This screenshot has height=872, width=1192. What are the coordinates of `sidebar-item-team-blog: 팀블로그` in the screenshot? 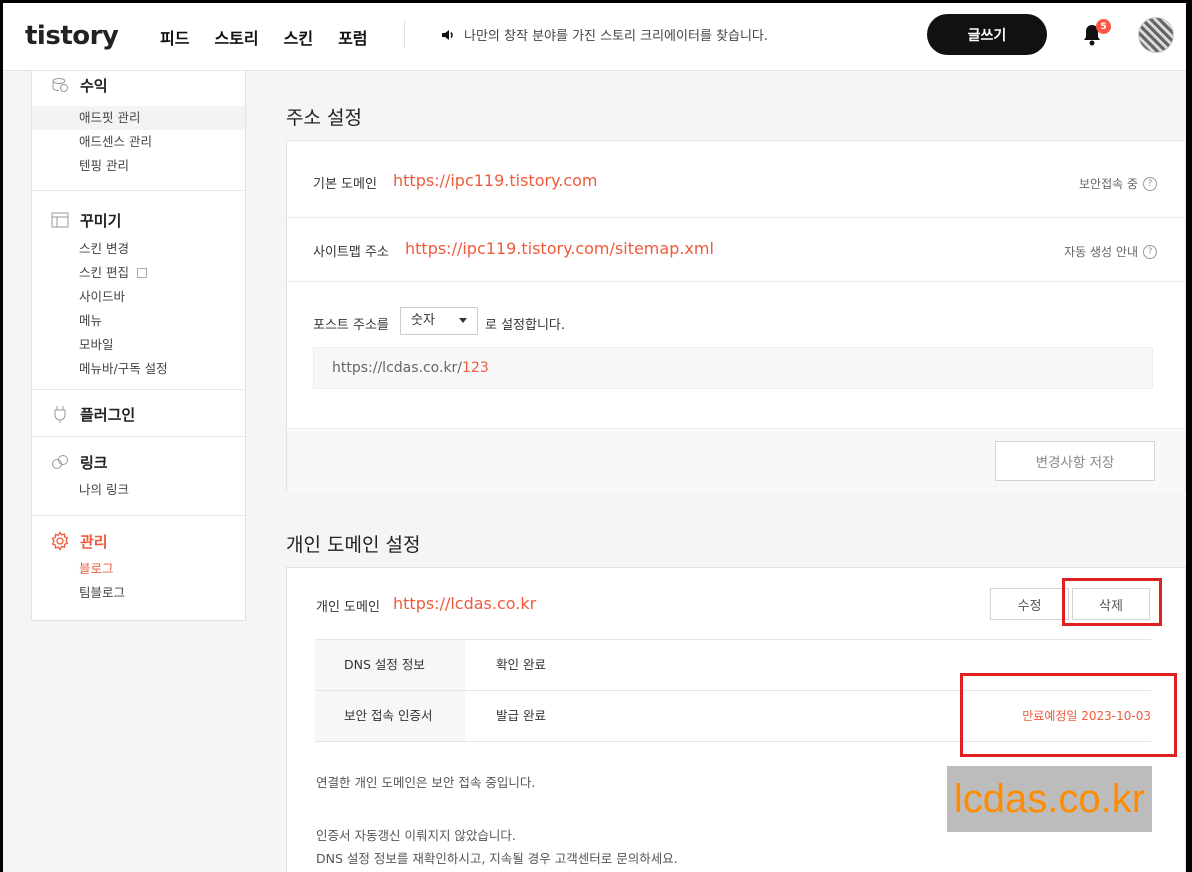 It's located at (138, 593).